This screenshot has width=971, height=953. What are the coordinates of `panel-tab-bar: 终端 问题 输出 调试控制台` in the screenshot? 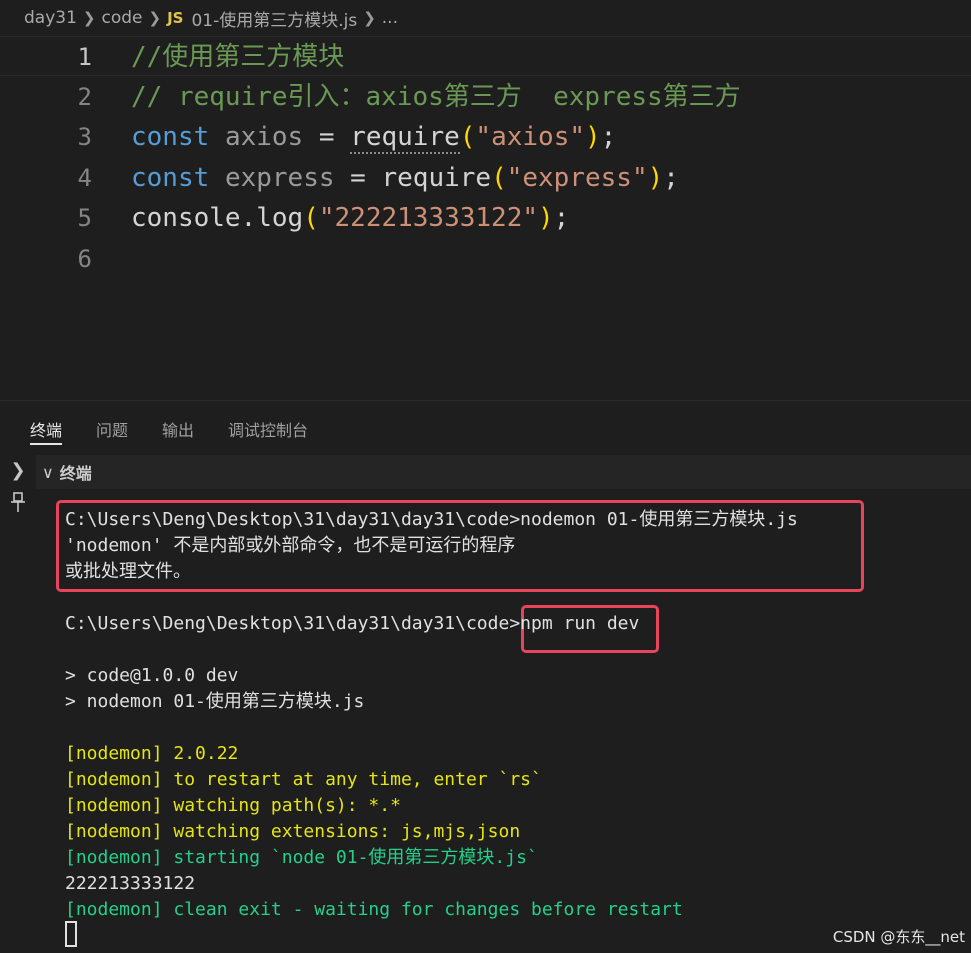 It's located at (485, 428).